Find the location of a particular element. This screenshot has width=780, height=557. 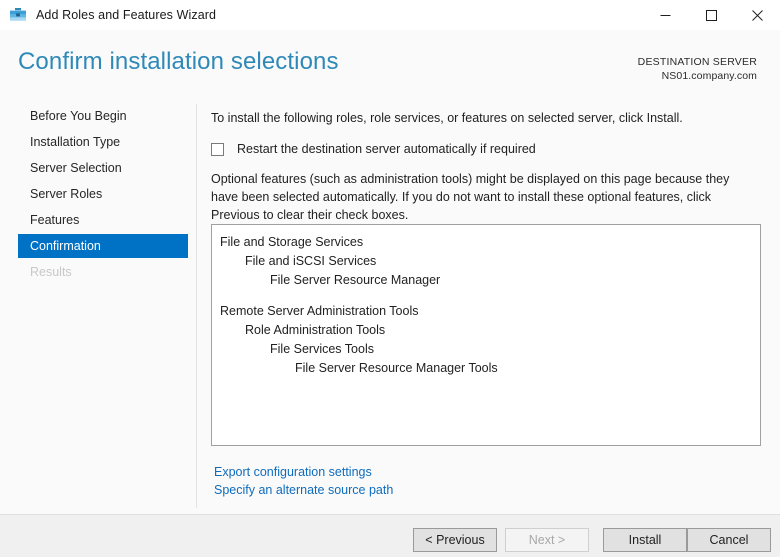

specify-alternate-source-path-link: Specify an alternate source path is located at coordinates (303, 490).